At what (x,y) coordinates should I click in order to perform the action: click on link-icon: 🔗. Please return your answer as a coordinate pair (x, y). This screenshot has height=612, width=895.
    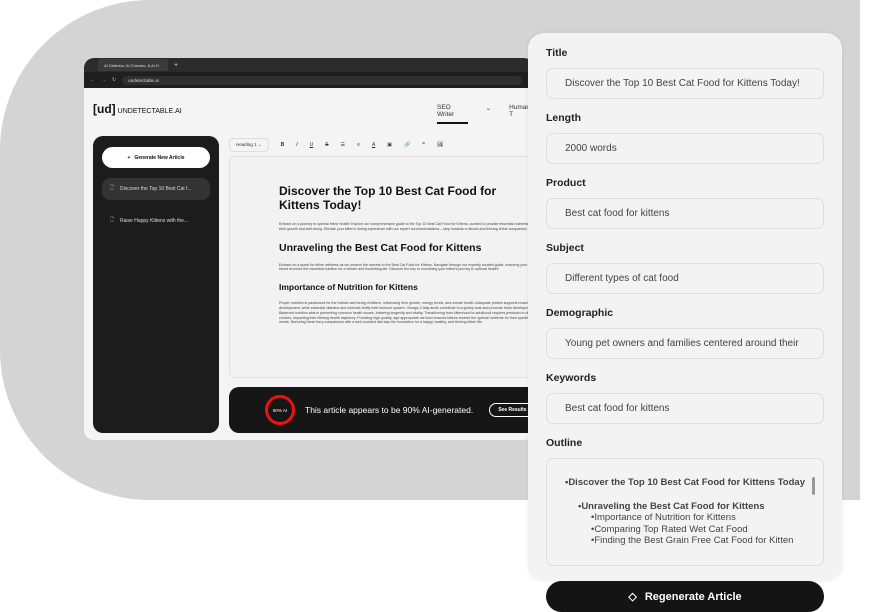
    Looking at the image, I should click on (407, 145).